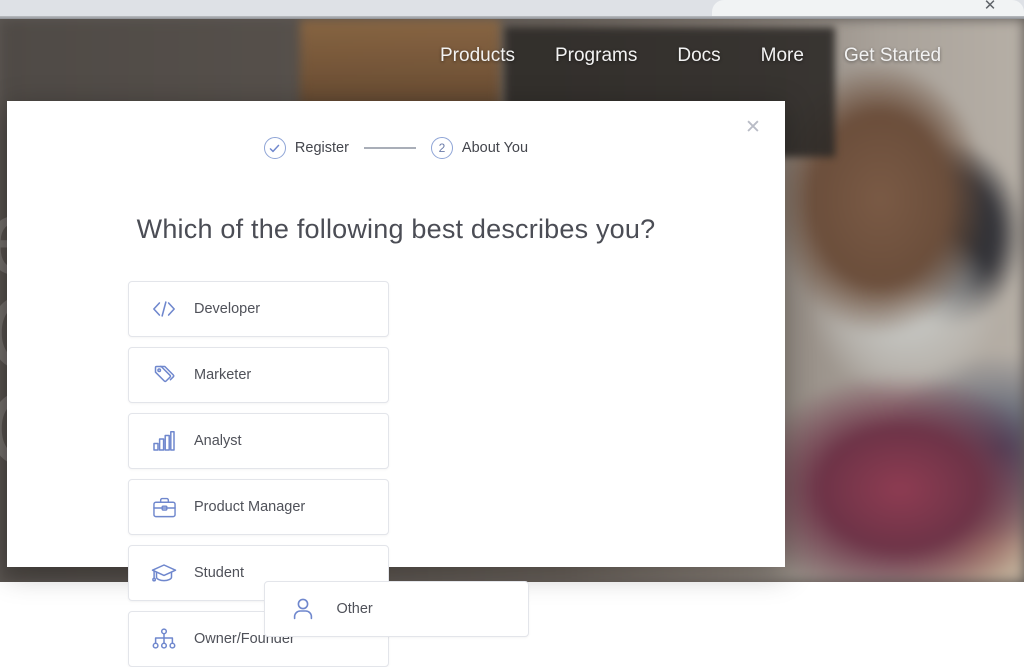 The image size is (1024, 667). What do you see at coordinates (732, 56) in the screenshot?
I see `site-navigation: Products Programs Docs More Get Started` at bounding box center [732, 56].